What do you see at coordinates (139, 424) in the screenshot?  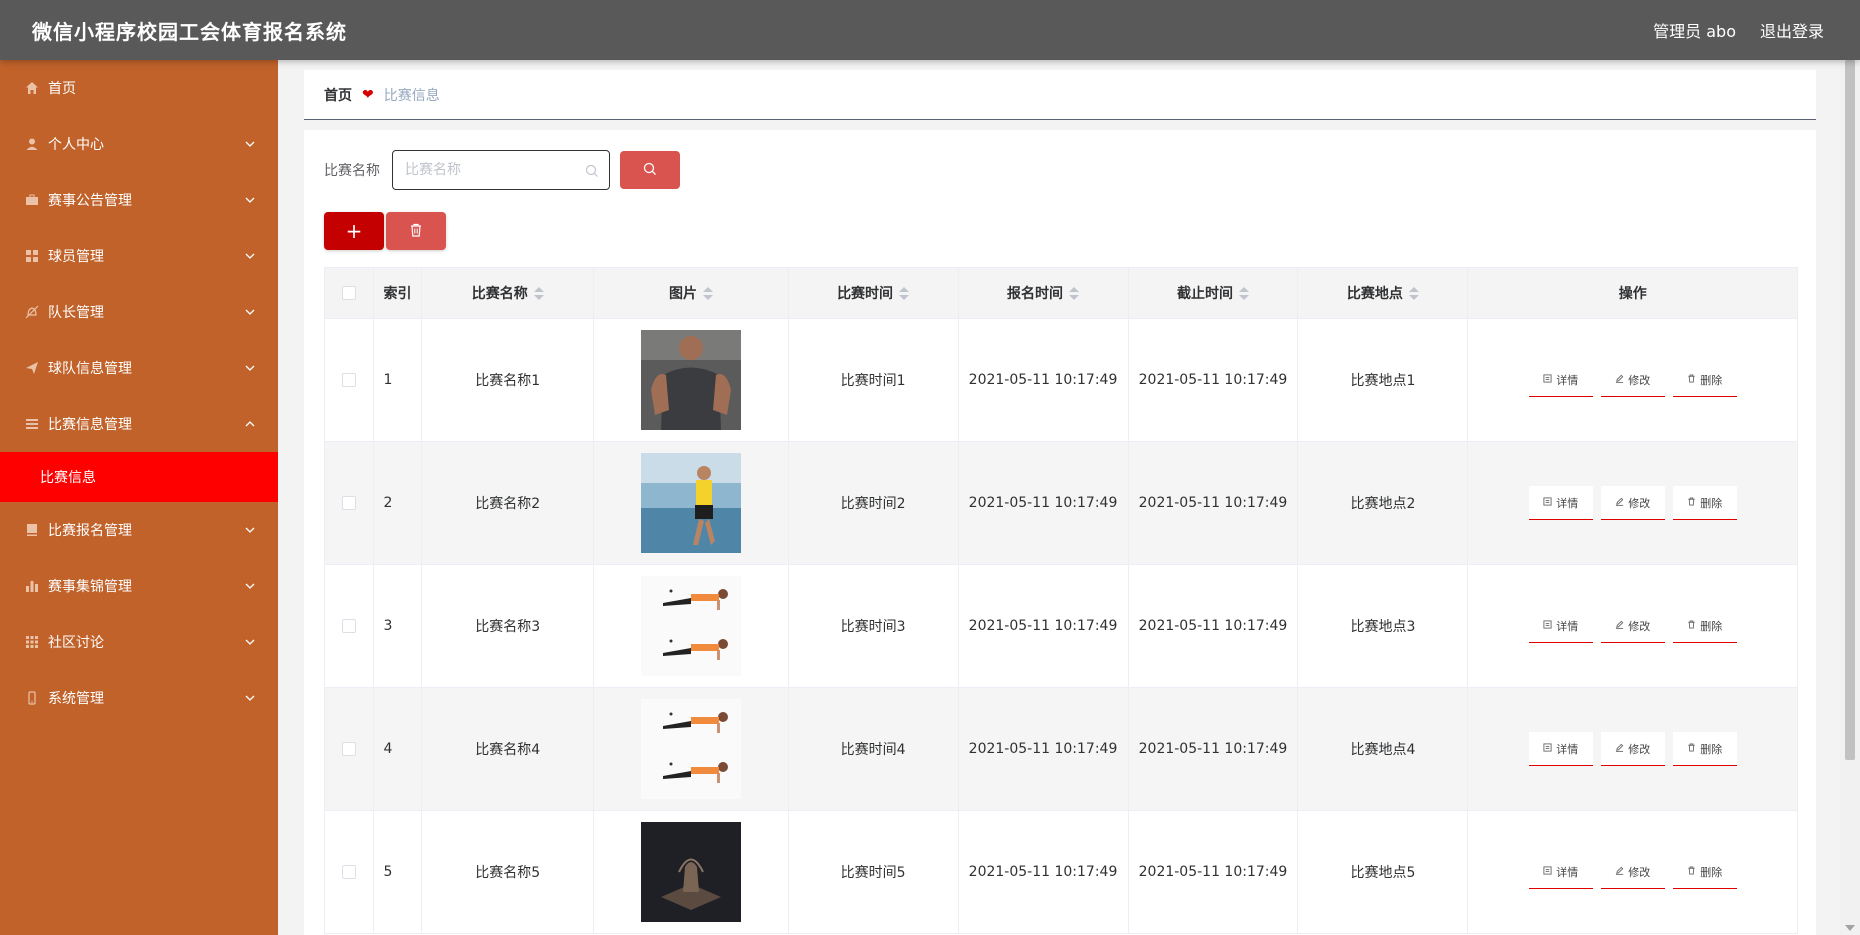 I see `sidebar-item-match-info: 比赛信息管理` at bounding box center [139, 424].